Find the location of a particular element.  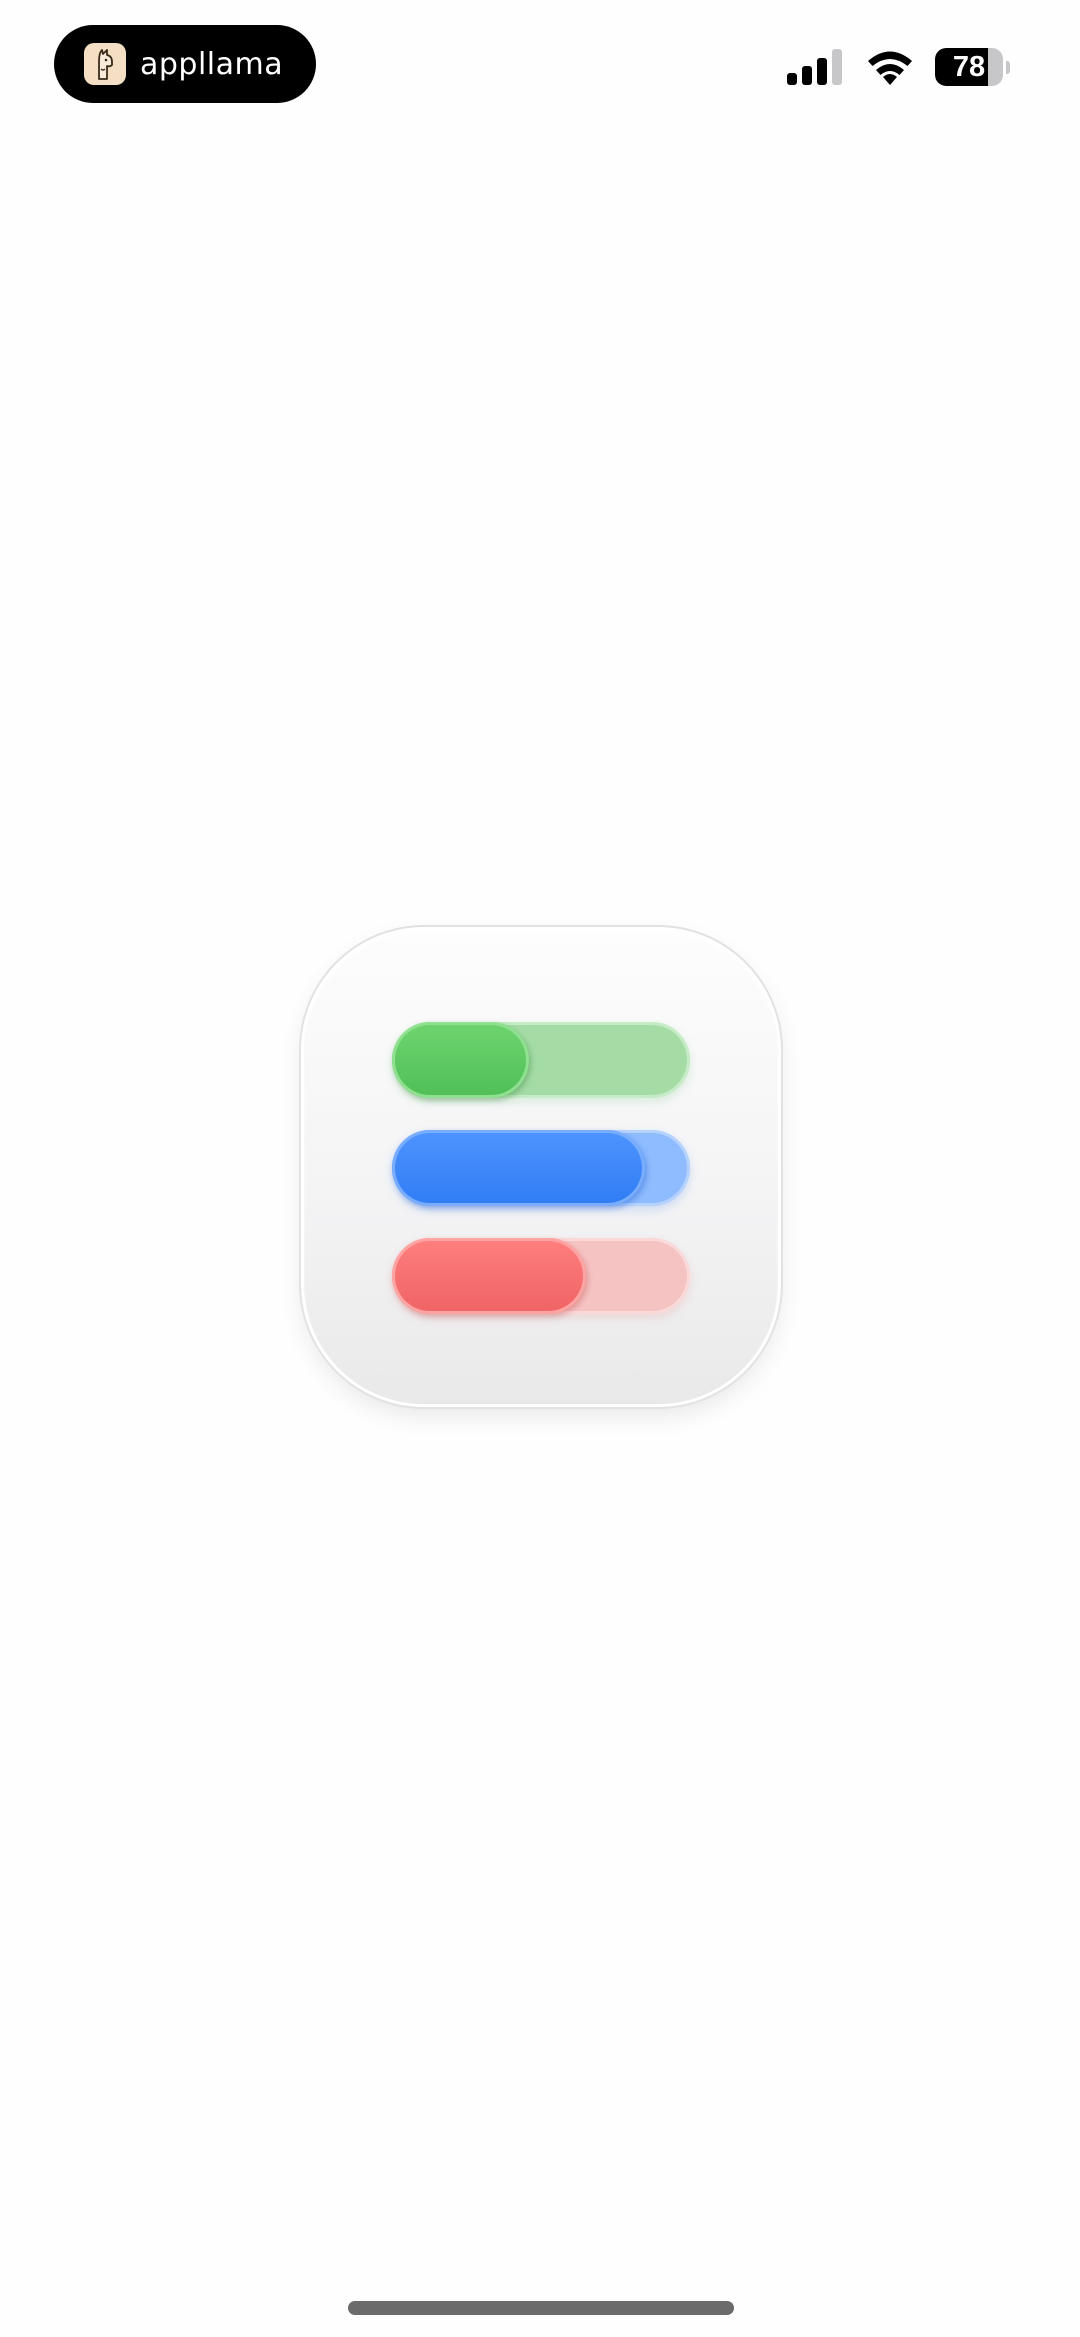

status-indicators: 78 is located at coordinates (898, 67).